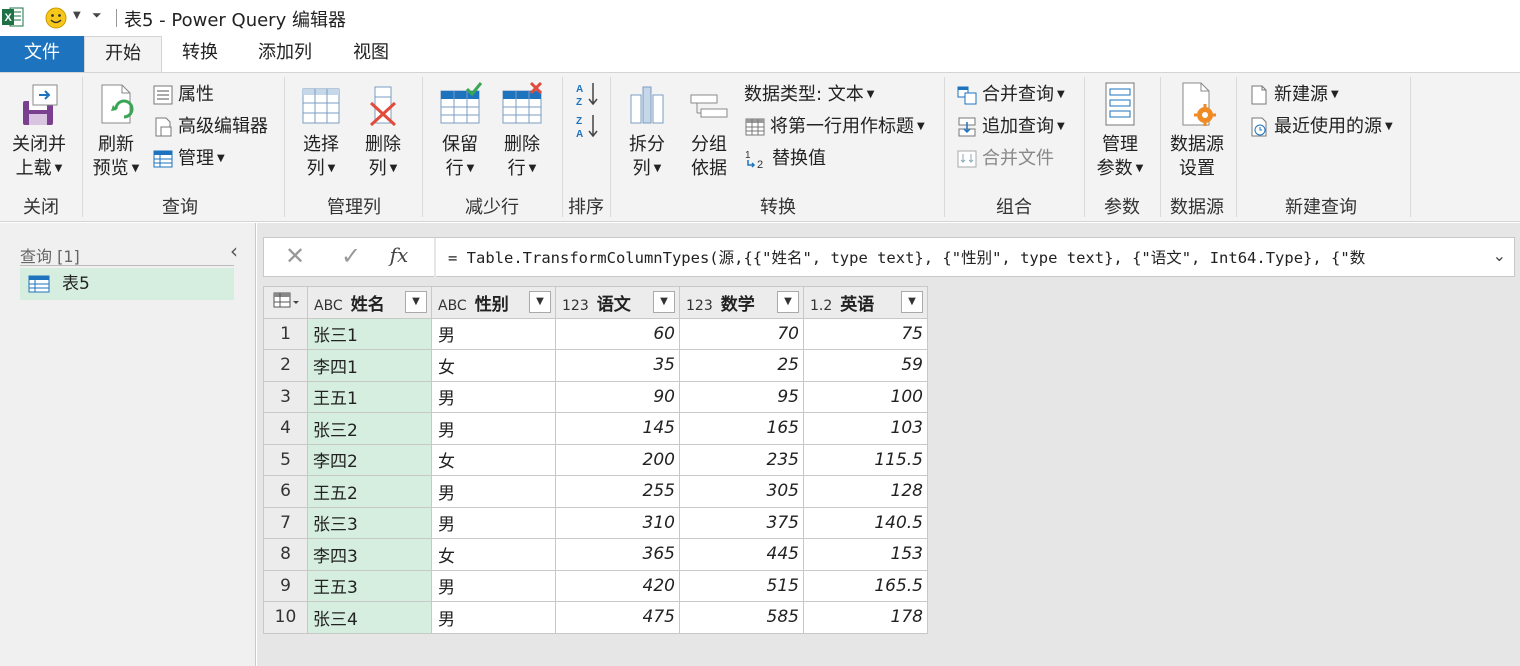 This screenshot has height=666, width=1520. Describe the element at coordinates (617, 459) in the screenshot. I see `cell-chinese: 200` at that location.